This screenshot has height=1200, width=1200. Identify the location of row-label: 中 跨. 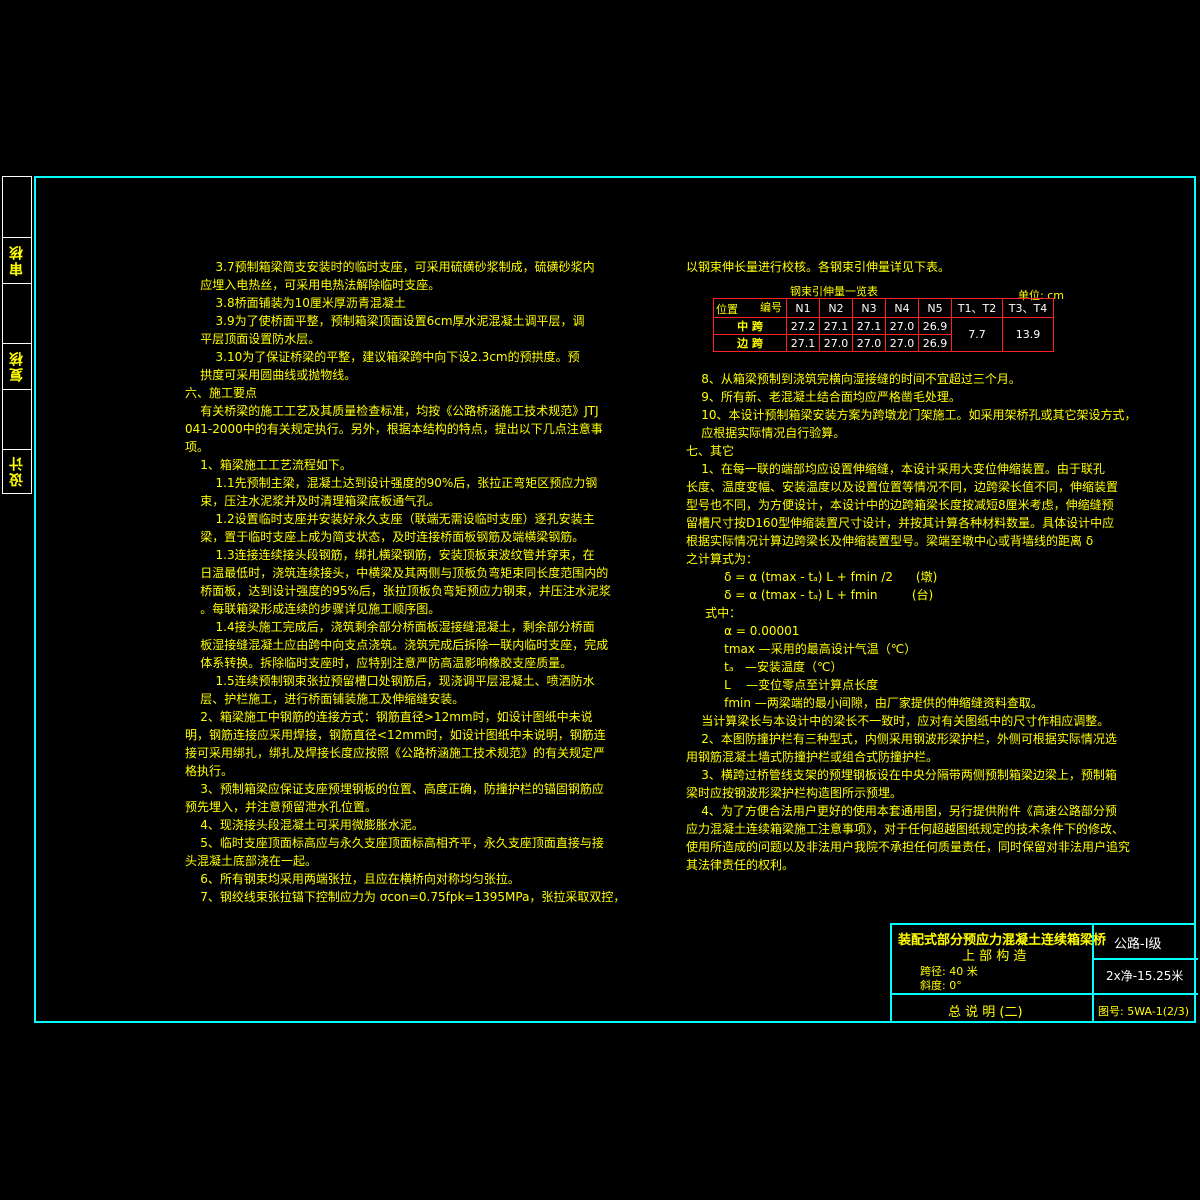
(750, 326).